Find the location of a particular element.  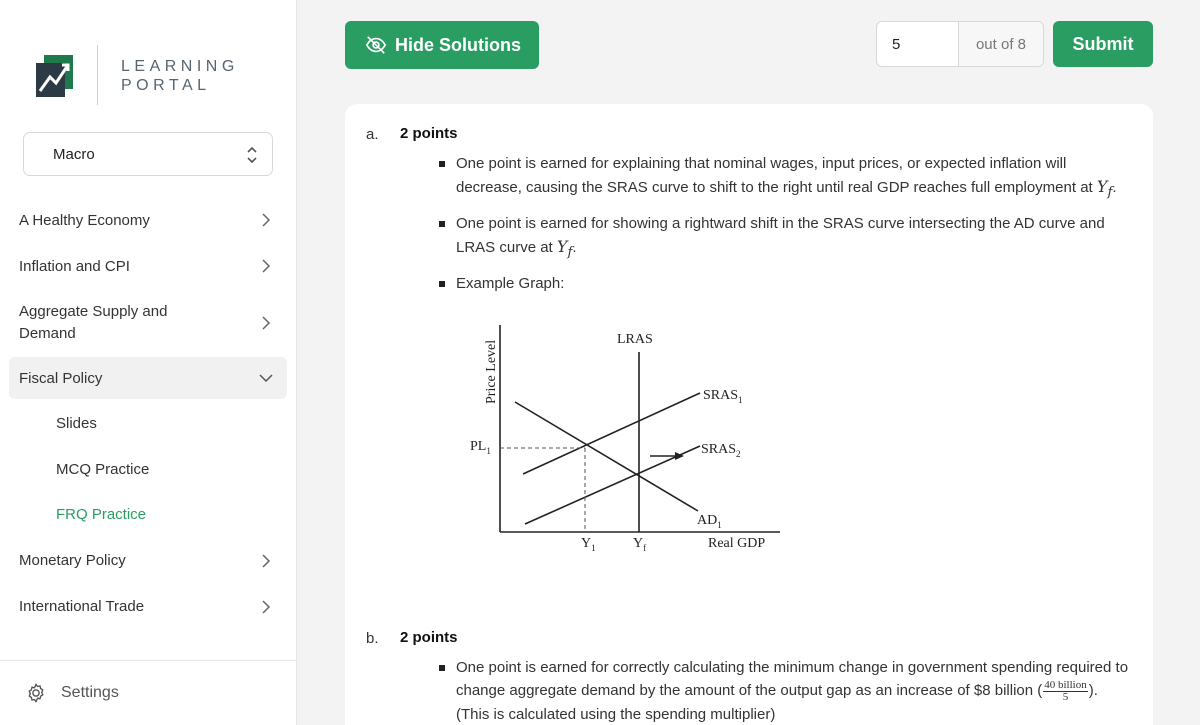

part-a-bullet-3: Example Graph: is located at coordinates (785, 283).